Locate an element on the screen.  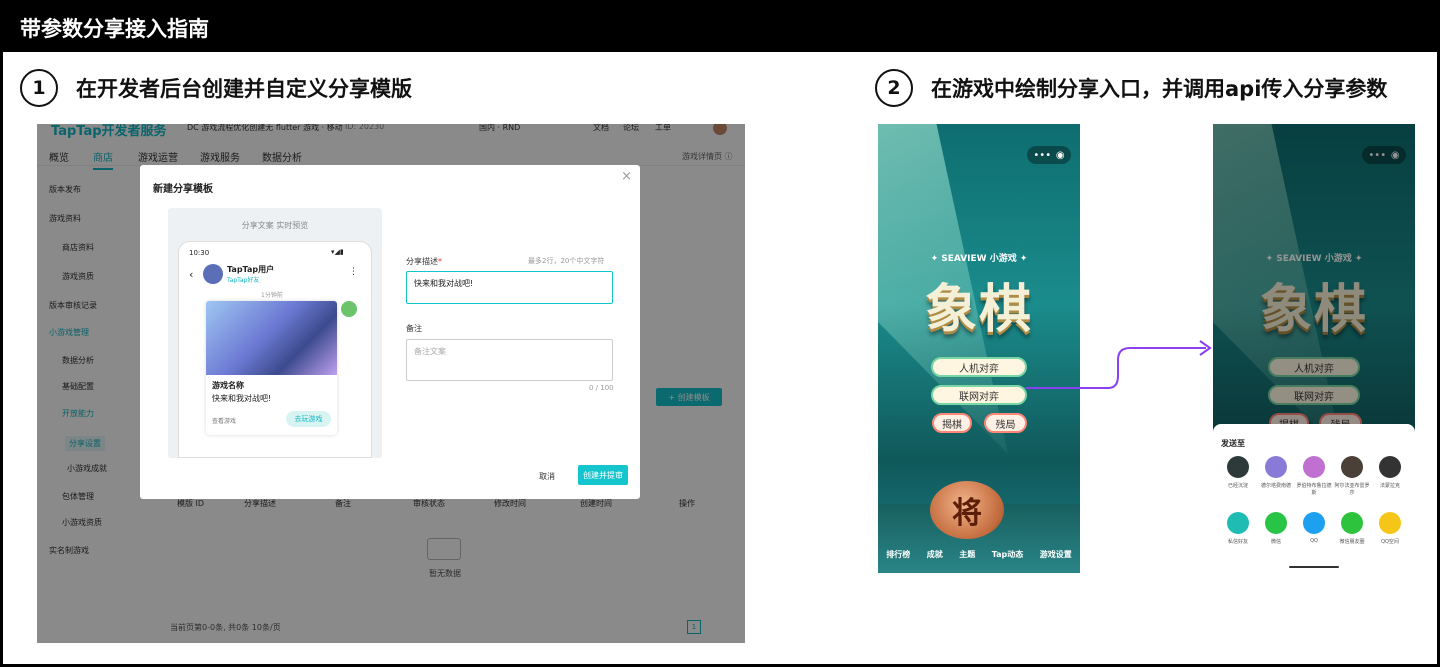
sidebar-item-basic-config: 基础配置 is located at coordinates (78, 386).